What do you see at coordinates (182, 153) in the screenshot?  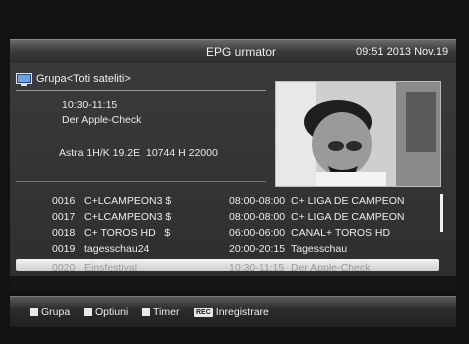 I see `transponder-info: 10744 H 22000` at bounding box center [182, 153].